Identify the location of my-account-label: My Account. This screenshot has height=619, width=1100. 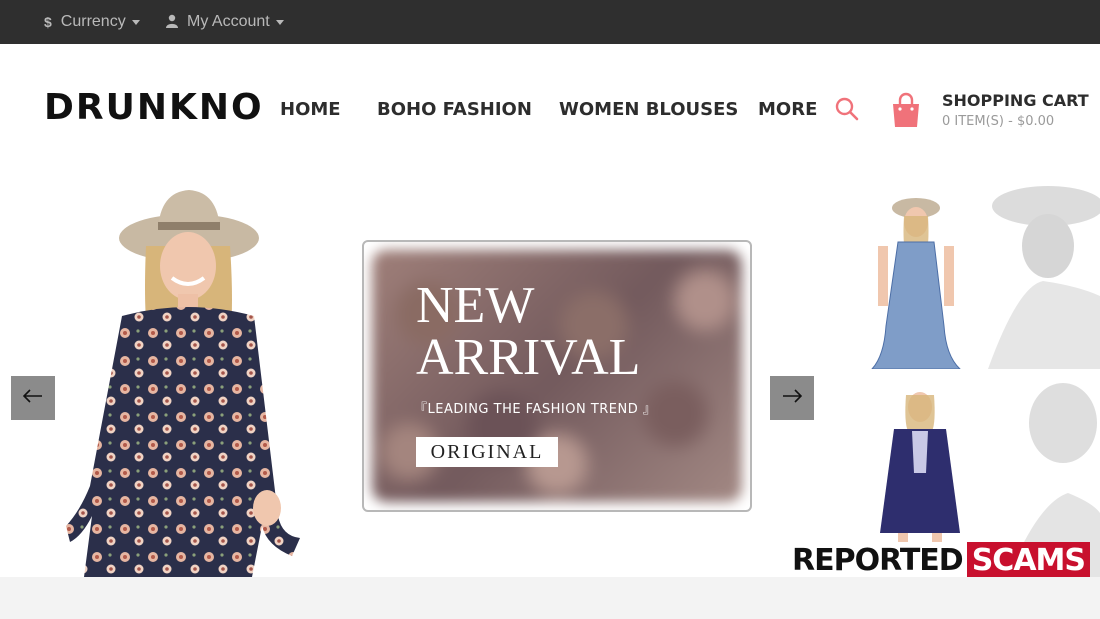
(228, 21).